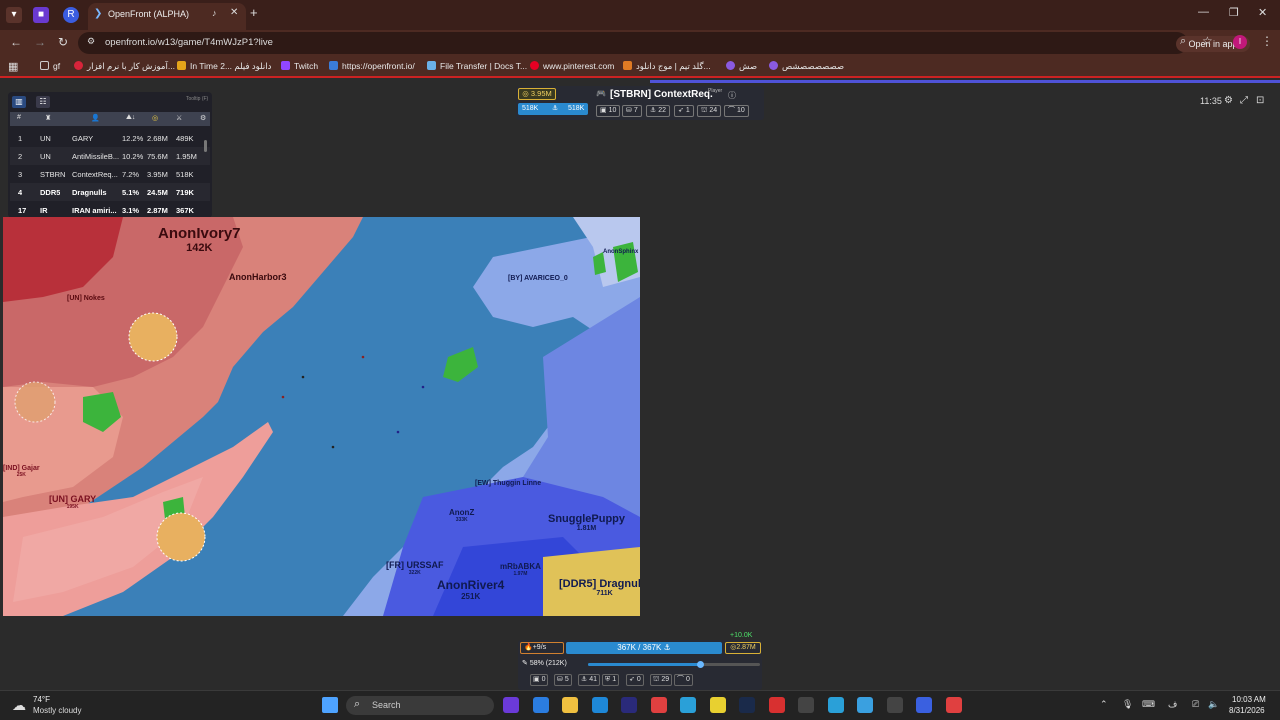 The height and width of the screenshot is (720, 1280). Describe the element at coordinates (700, 664) in the screenshot. I see `slider-knob` at that location.